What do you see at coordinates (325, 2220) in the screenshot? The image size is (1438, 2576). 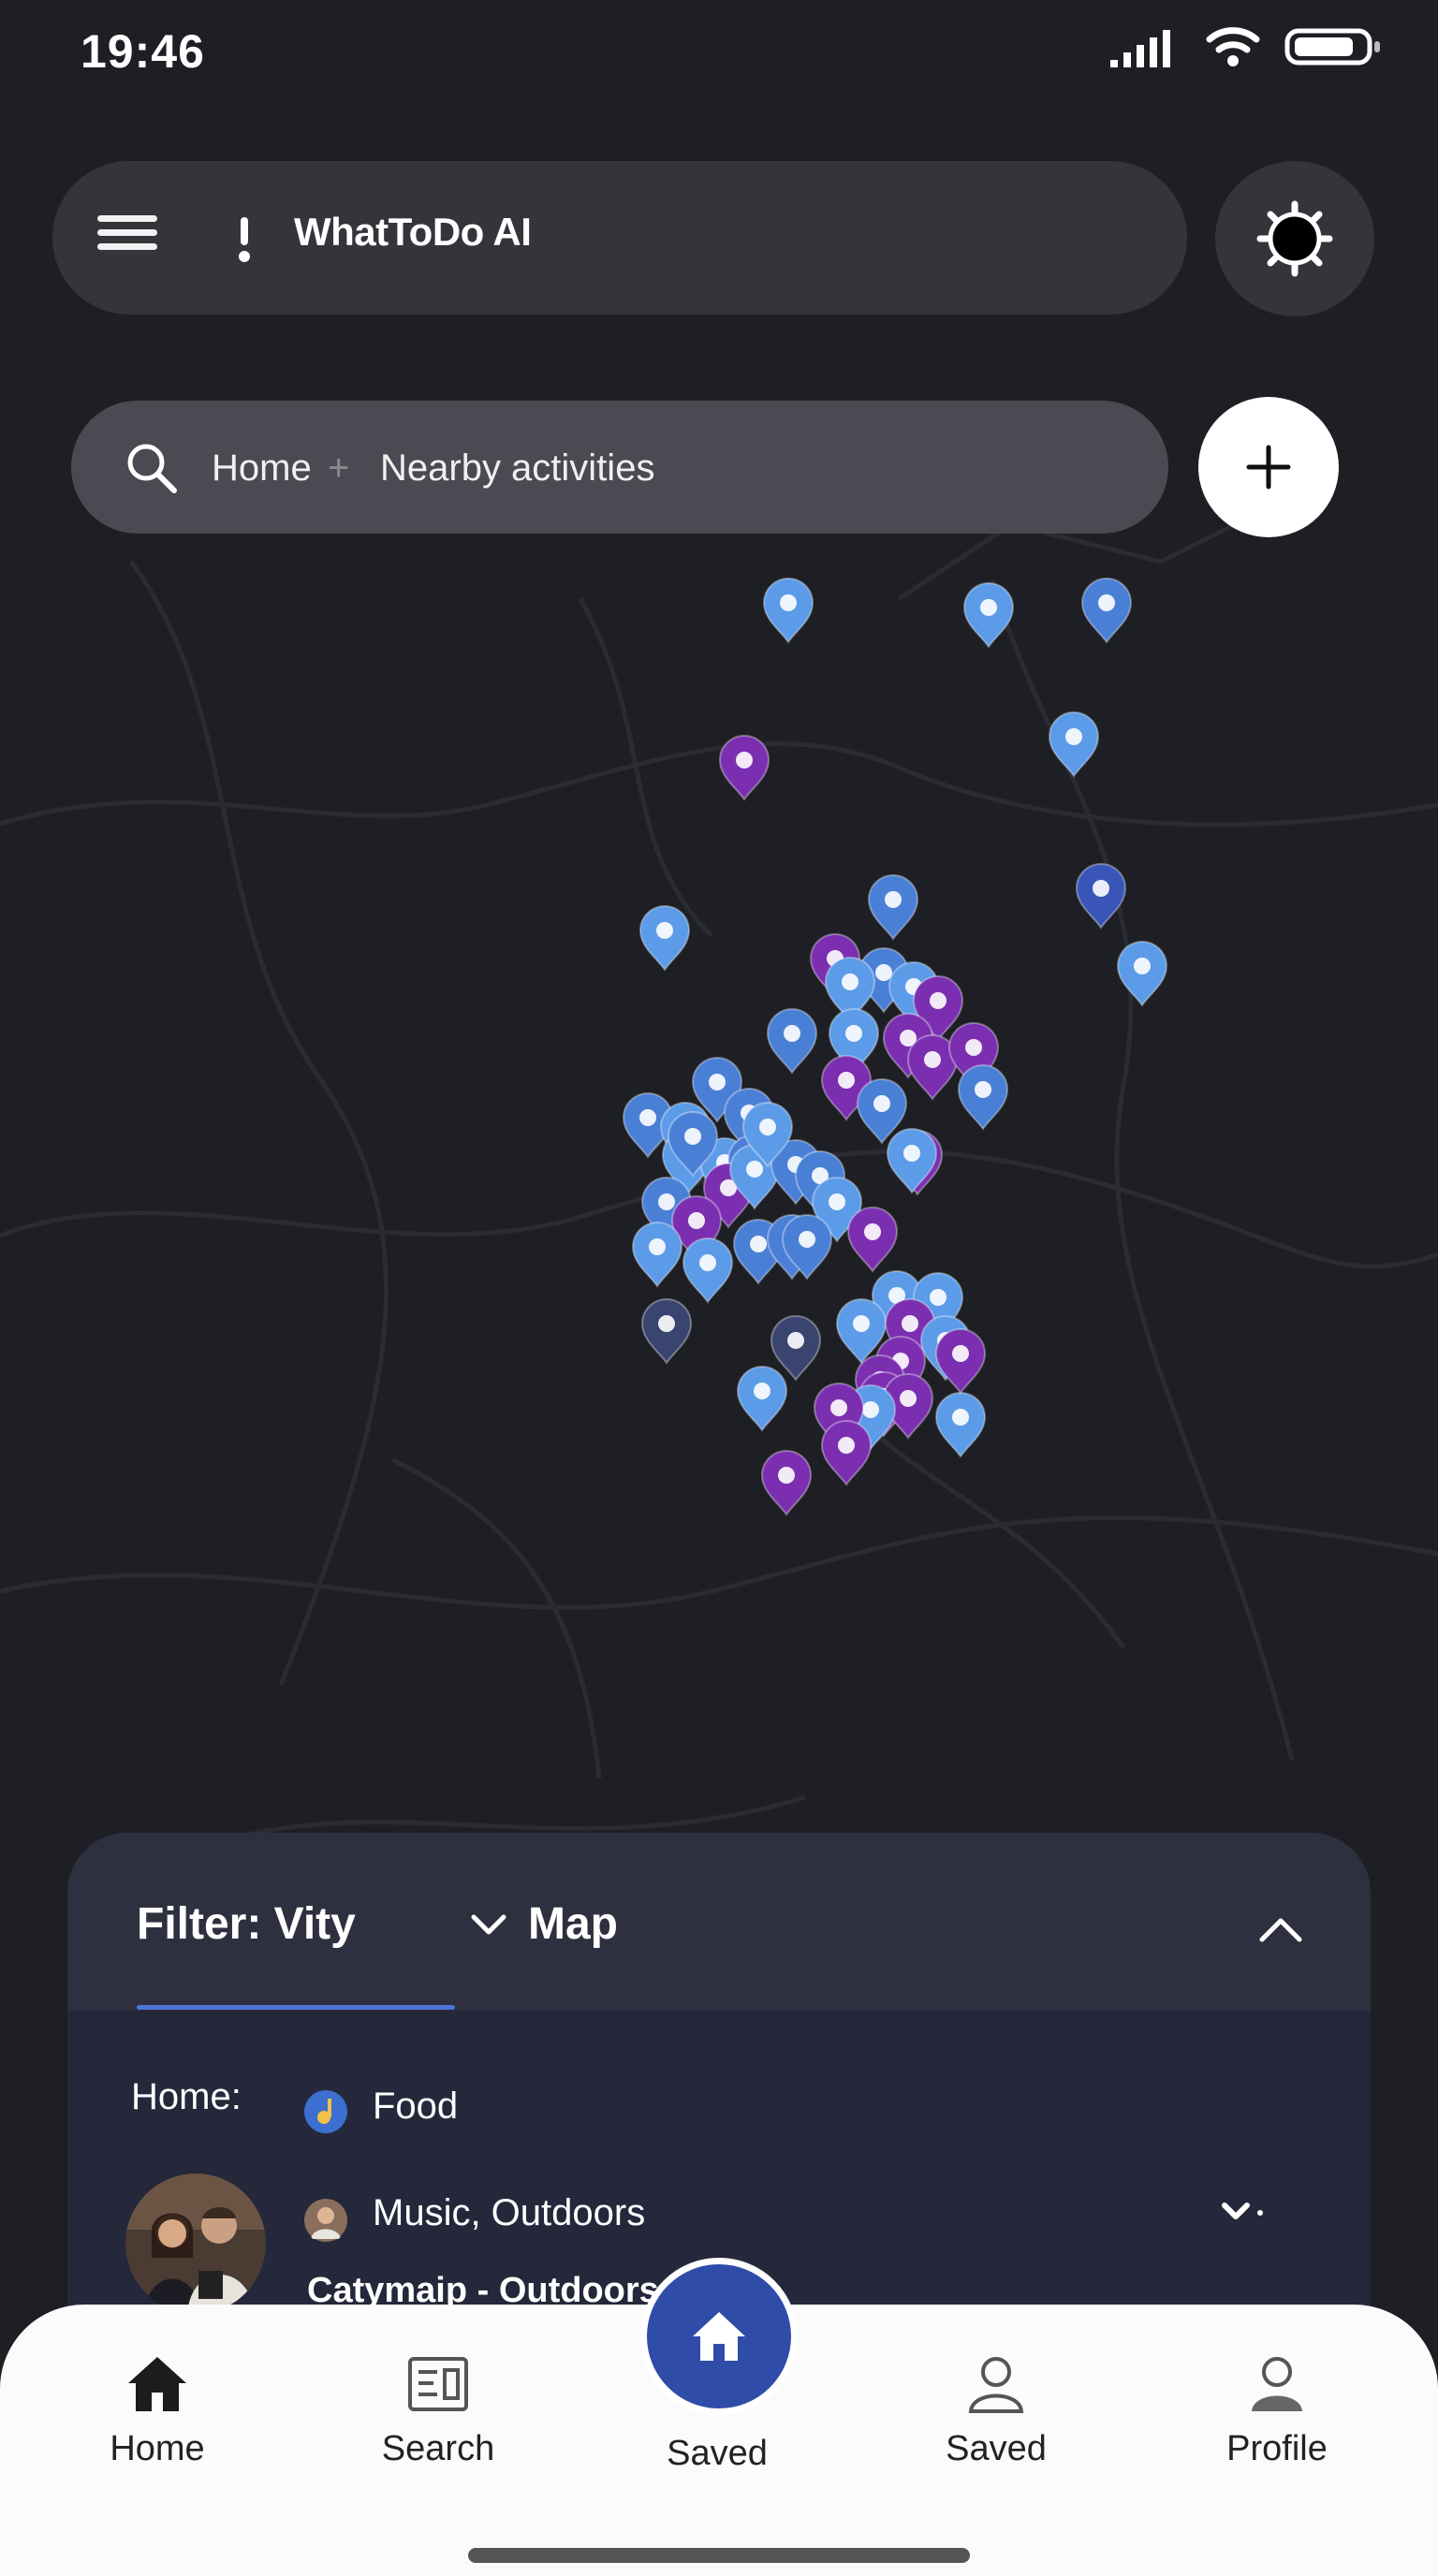 I see `avatar-small-icon` at bounding box center [325, 2220].